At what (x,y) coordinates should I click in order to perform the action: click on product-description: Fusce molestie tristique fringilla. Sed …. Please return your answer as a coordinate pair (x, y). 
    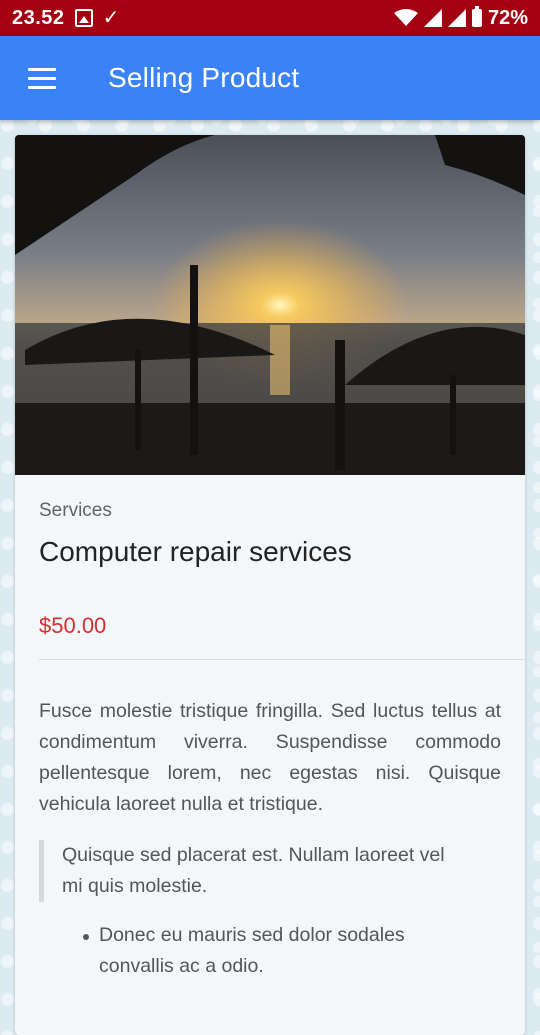
    Looking at the image, I should click on (270, 757).